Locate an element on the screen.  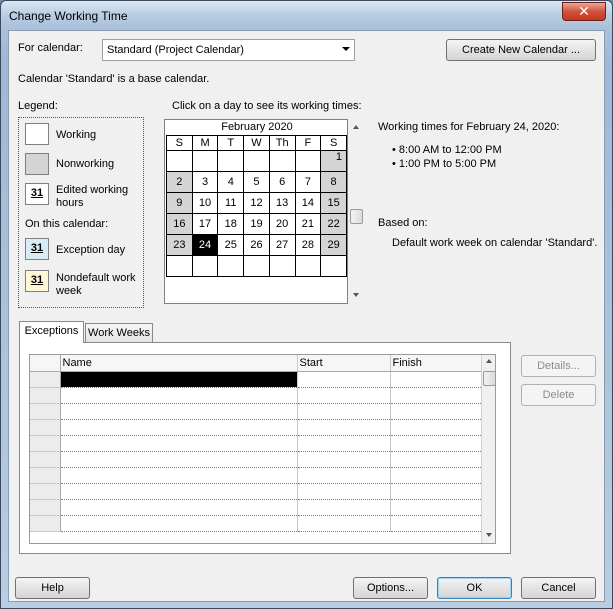
chevron-down-icon is located at coordinates (346, 49).